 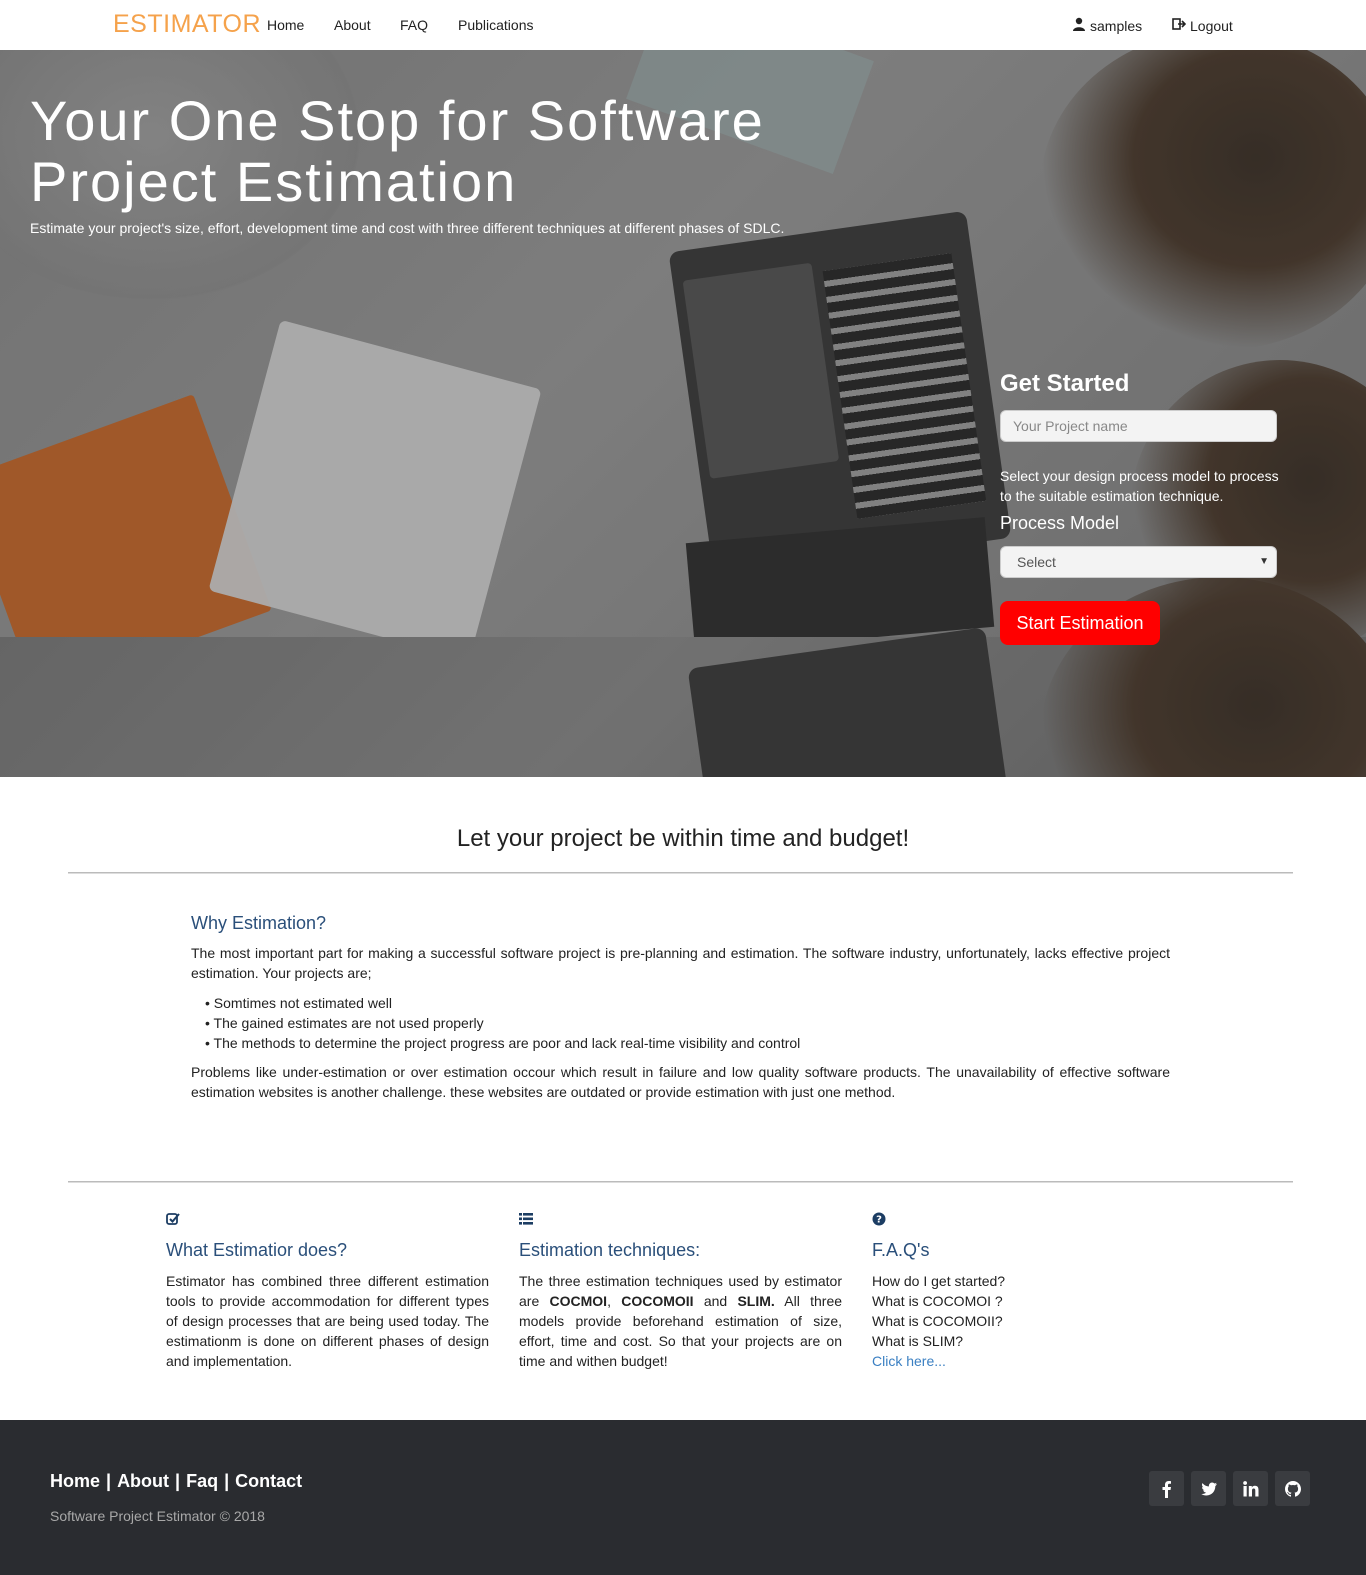 What do you see at coordinates (176, 1481) in the screenshot?
I see `footer-nav: Home | About | Faq | Contact` at bounding box center [176, 1481].